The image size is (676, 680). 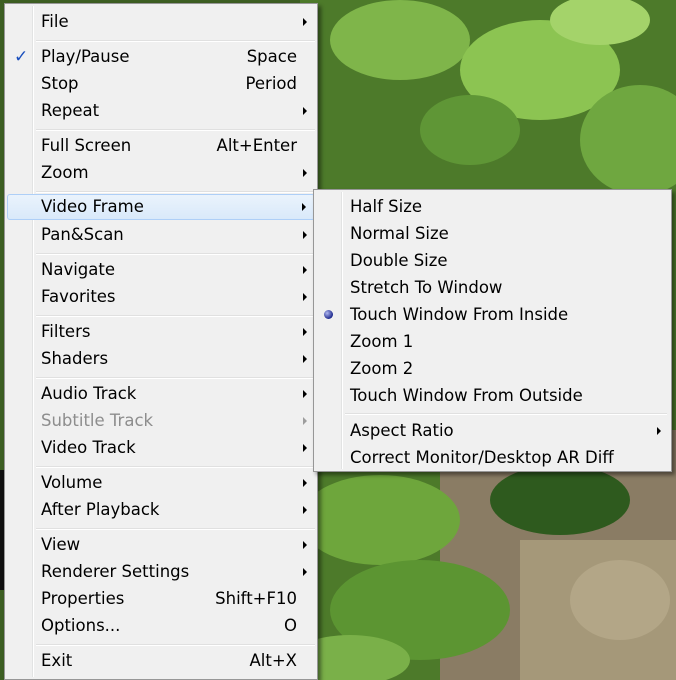 I want to click on menu-item-pan-scan: Pan&Scan, so click(x=161, y=235).